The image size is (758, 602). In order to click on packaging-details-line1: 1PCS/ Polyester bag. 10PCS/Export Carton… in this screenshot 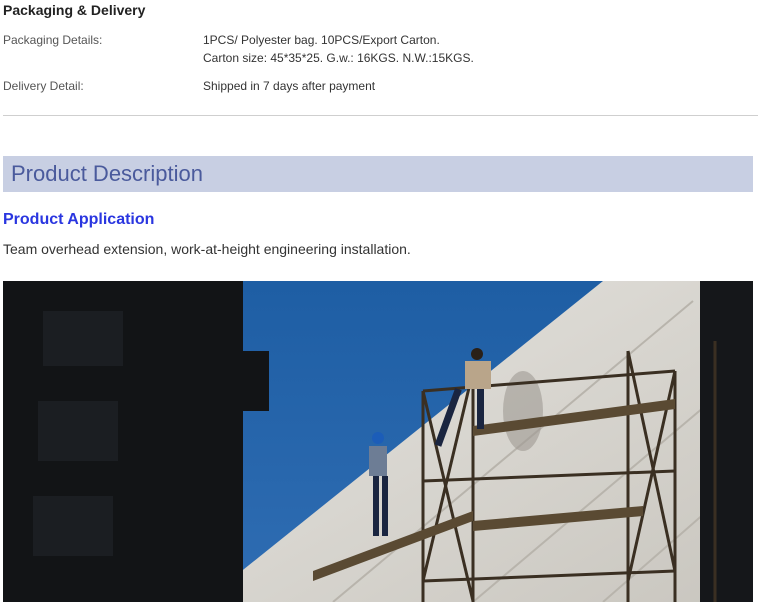, I will do `click(321, 40)`.